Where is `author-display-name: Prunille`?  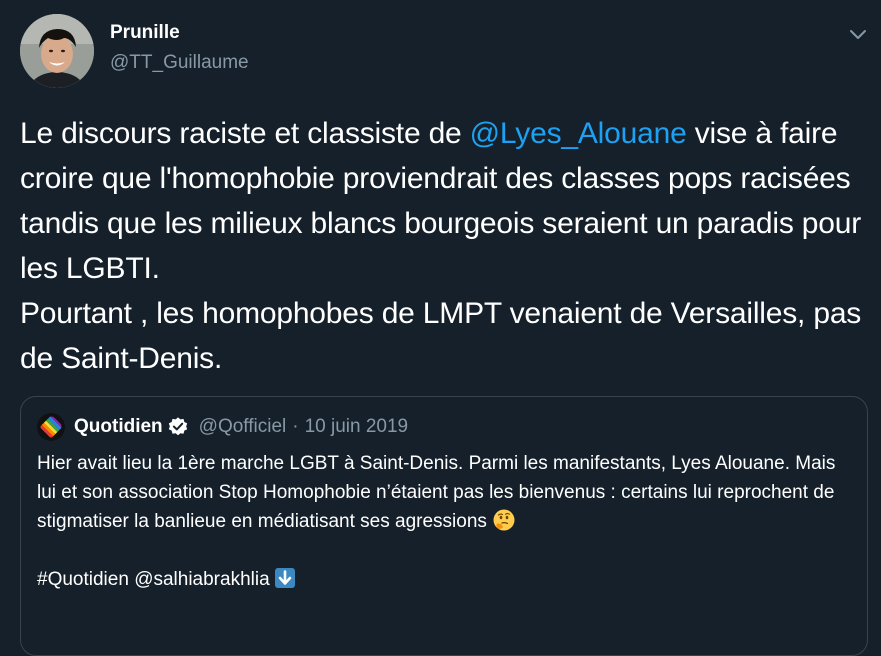
author-display-name: Prunille is located at coordinates (145, 33).